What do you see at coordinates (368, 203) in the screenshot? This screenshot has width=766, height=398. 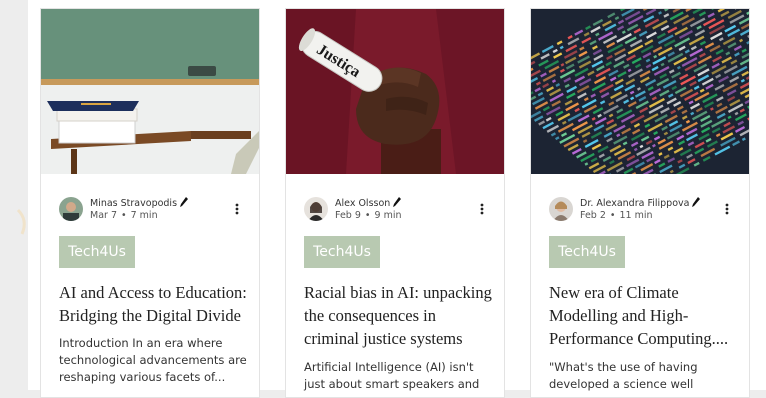 I see `author-name: Alex Olsson` at bounding box center [368, 203].